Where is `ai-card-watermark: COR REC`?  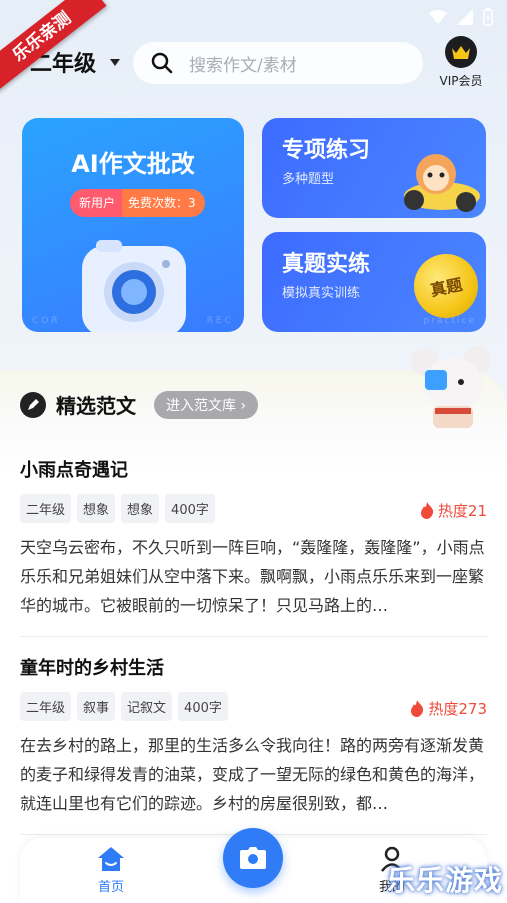
ai-card-watermark: COR REC is located at coordinates (133, 321).